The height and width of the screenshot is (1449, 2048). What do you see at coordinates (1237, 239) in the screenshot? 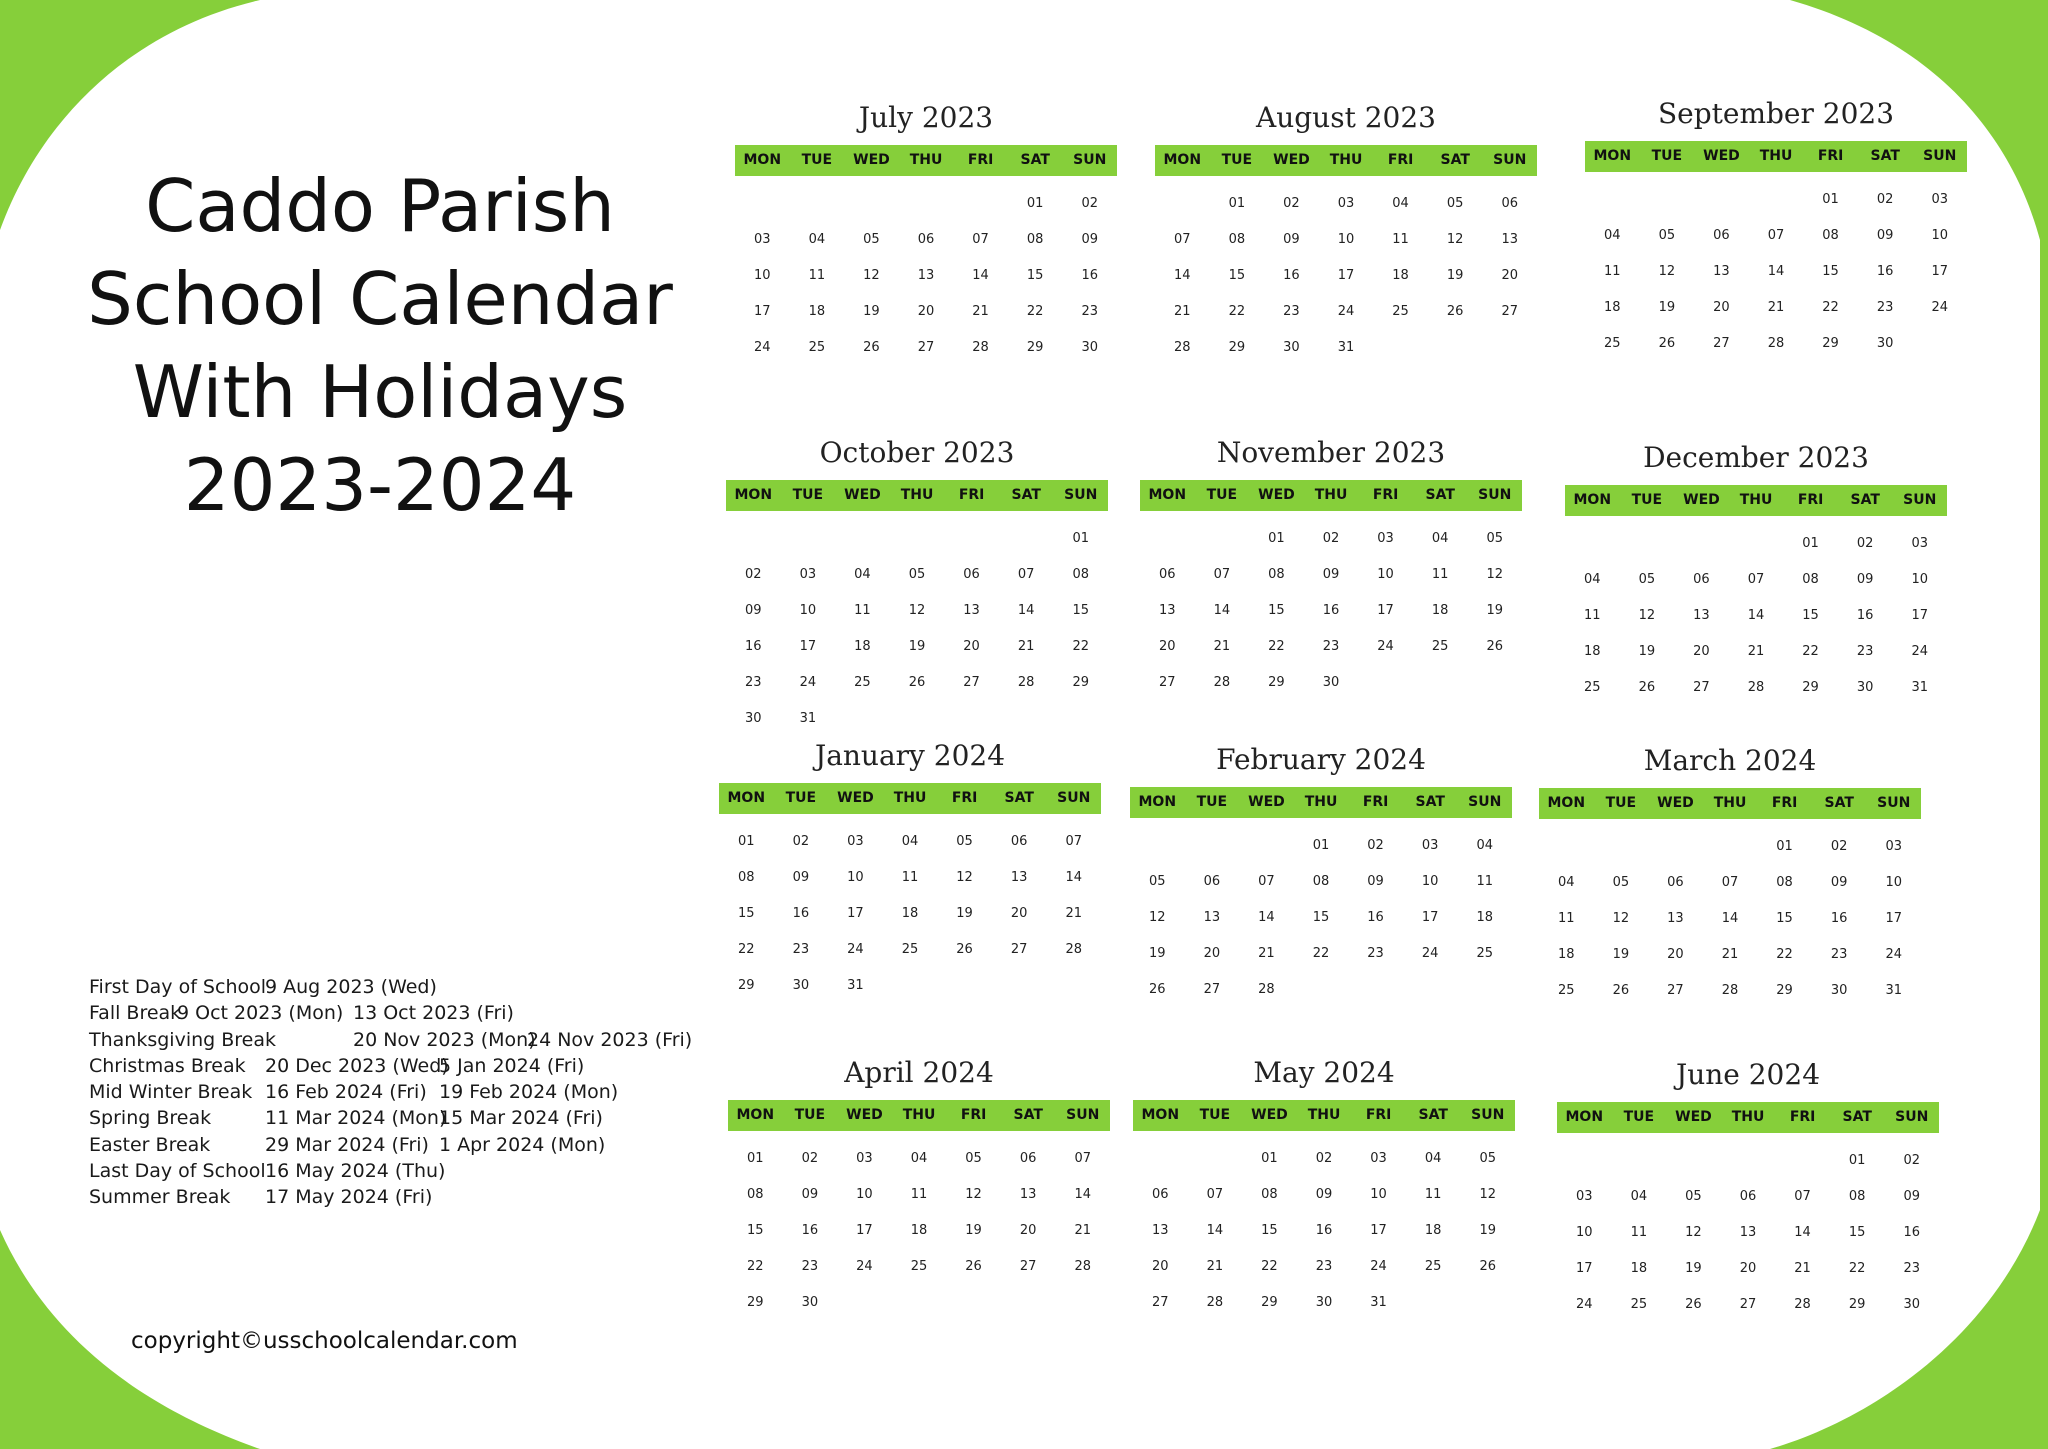
I see `day-cell: 08` at bounding box center [1237, 239].